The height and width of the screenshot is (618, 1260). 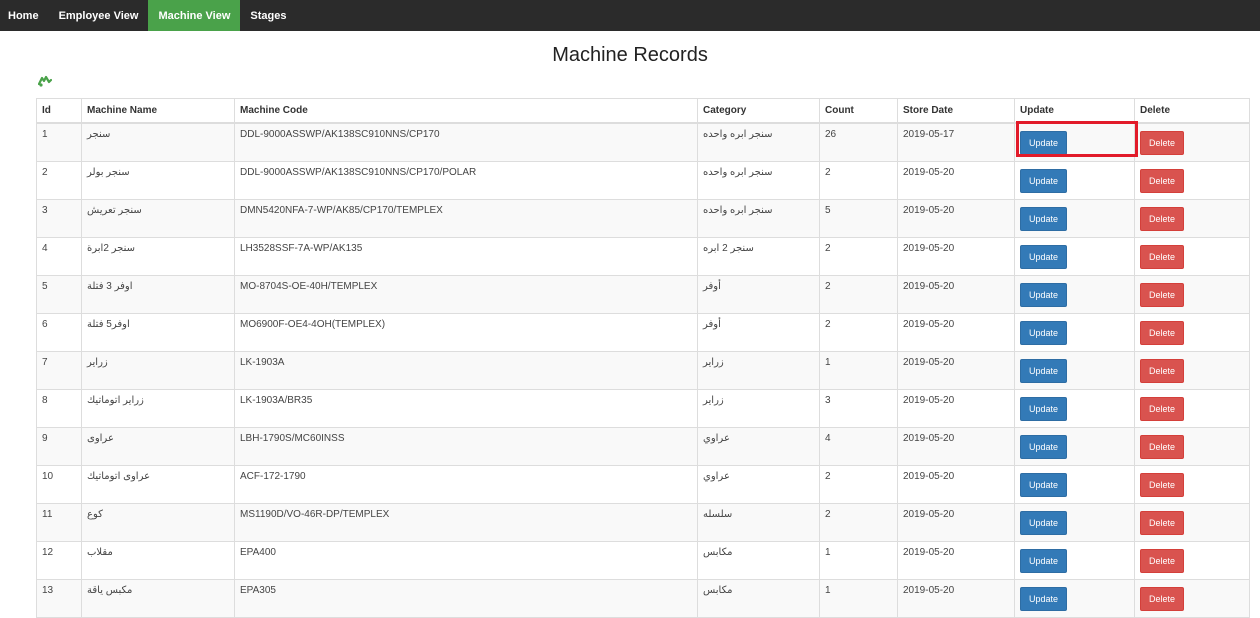 I want to click on page-title: Machine Records, so click(x=630, y=55).